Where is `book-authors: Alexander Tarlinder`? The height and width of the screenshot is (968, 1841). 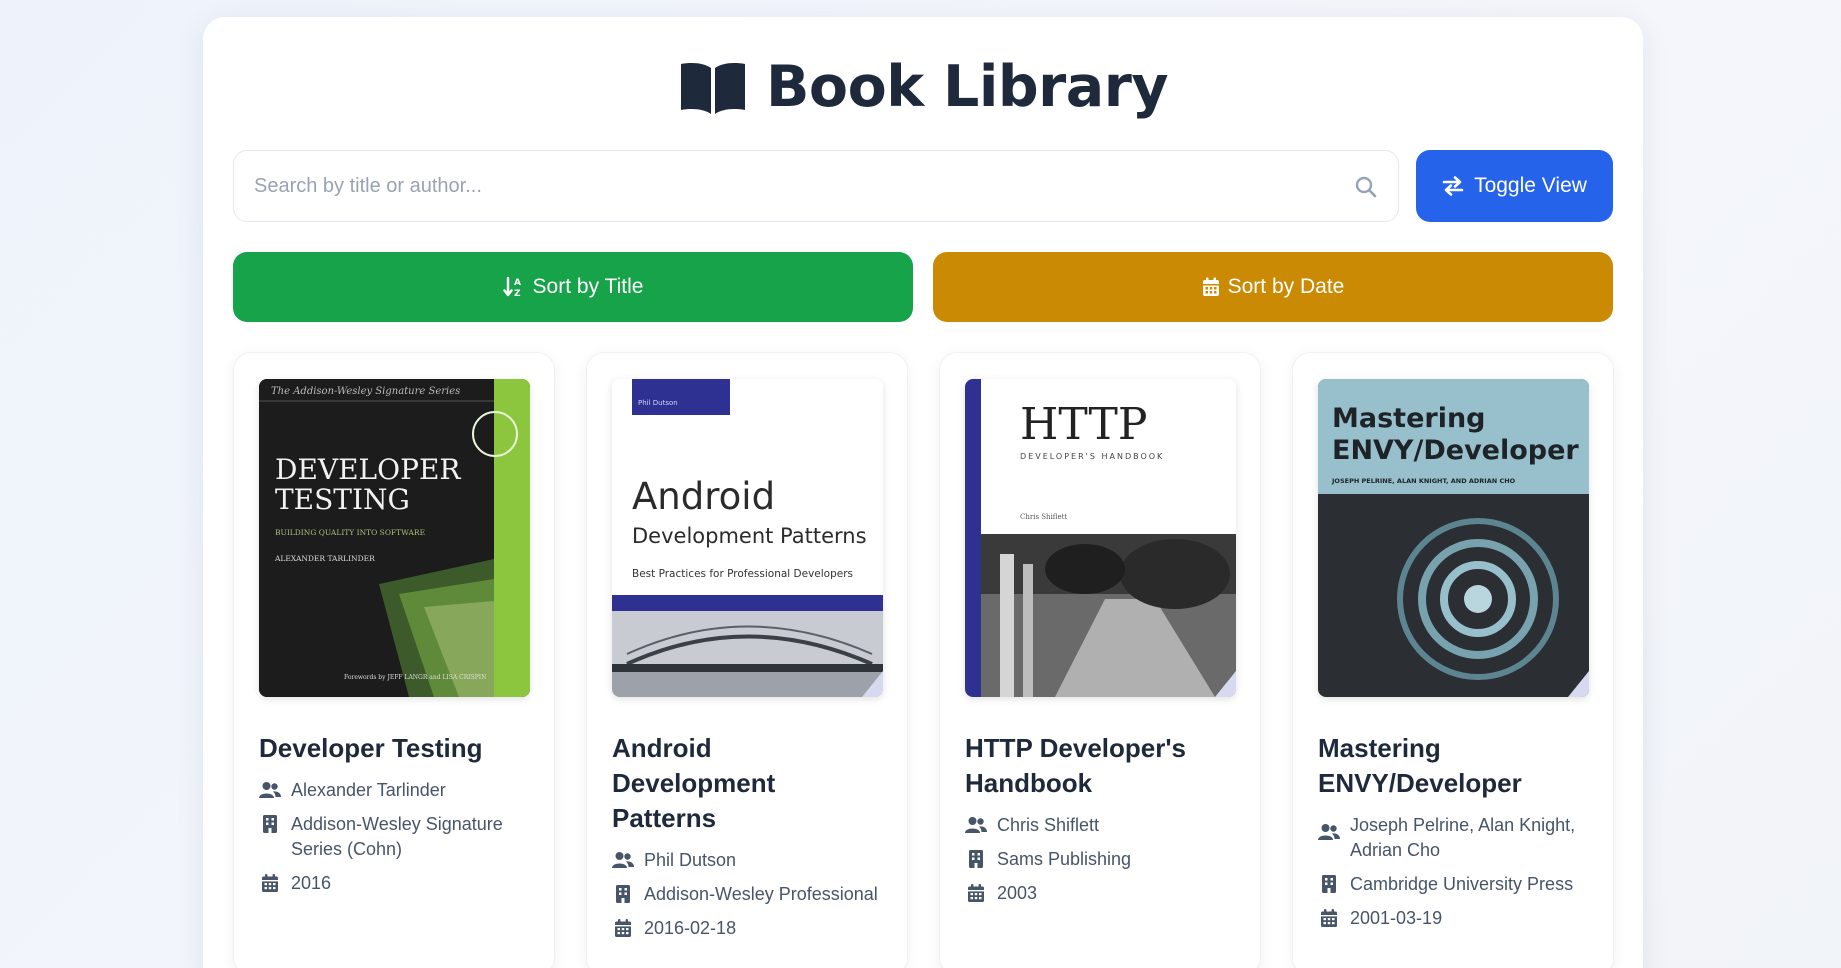
book-authors: Alexander Tarlinder is located at coordinates (394, 790).